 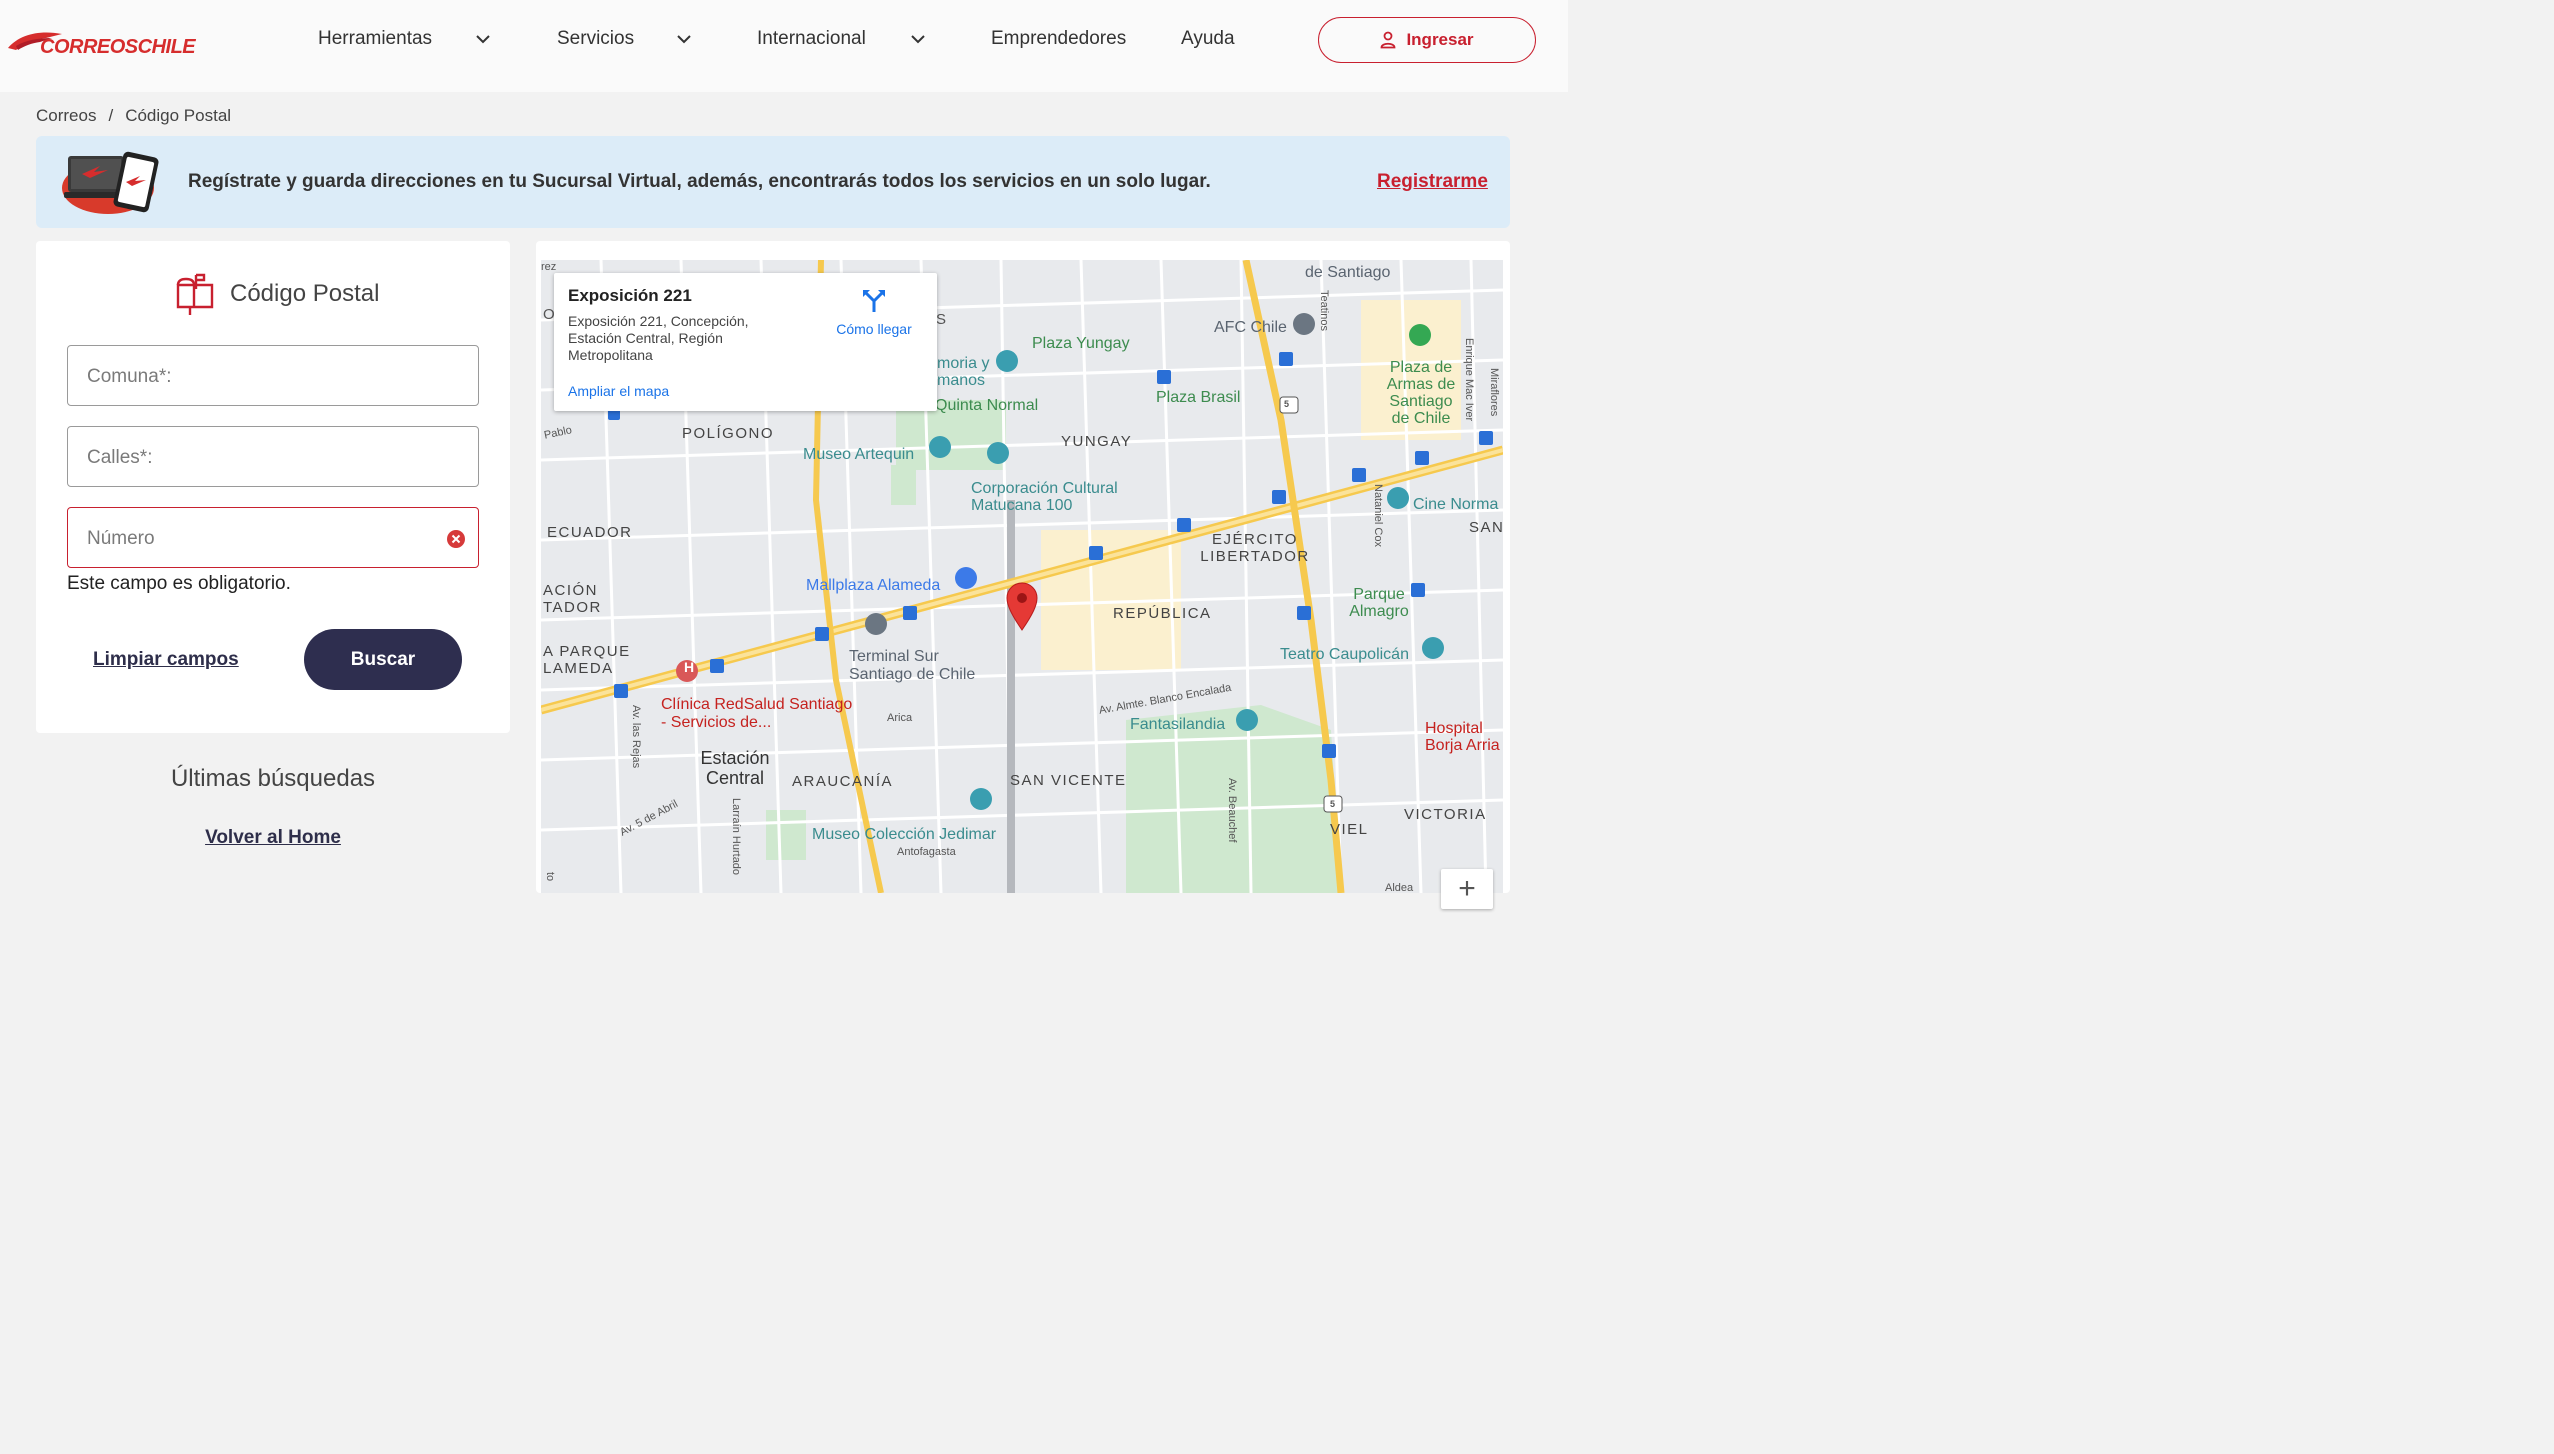 I want to click on map-label: to, so click(x=550, y=877).